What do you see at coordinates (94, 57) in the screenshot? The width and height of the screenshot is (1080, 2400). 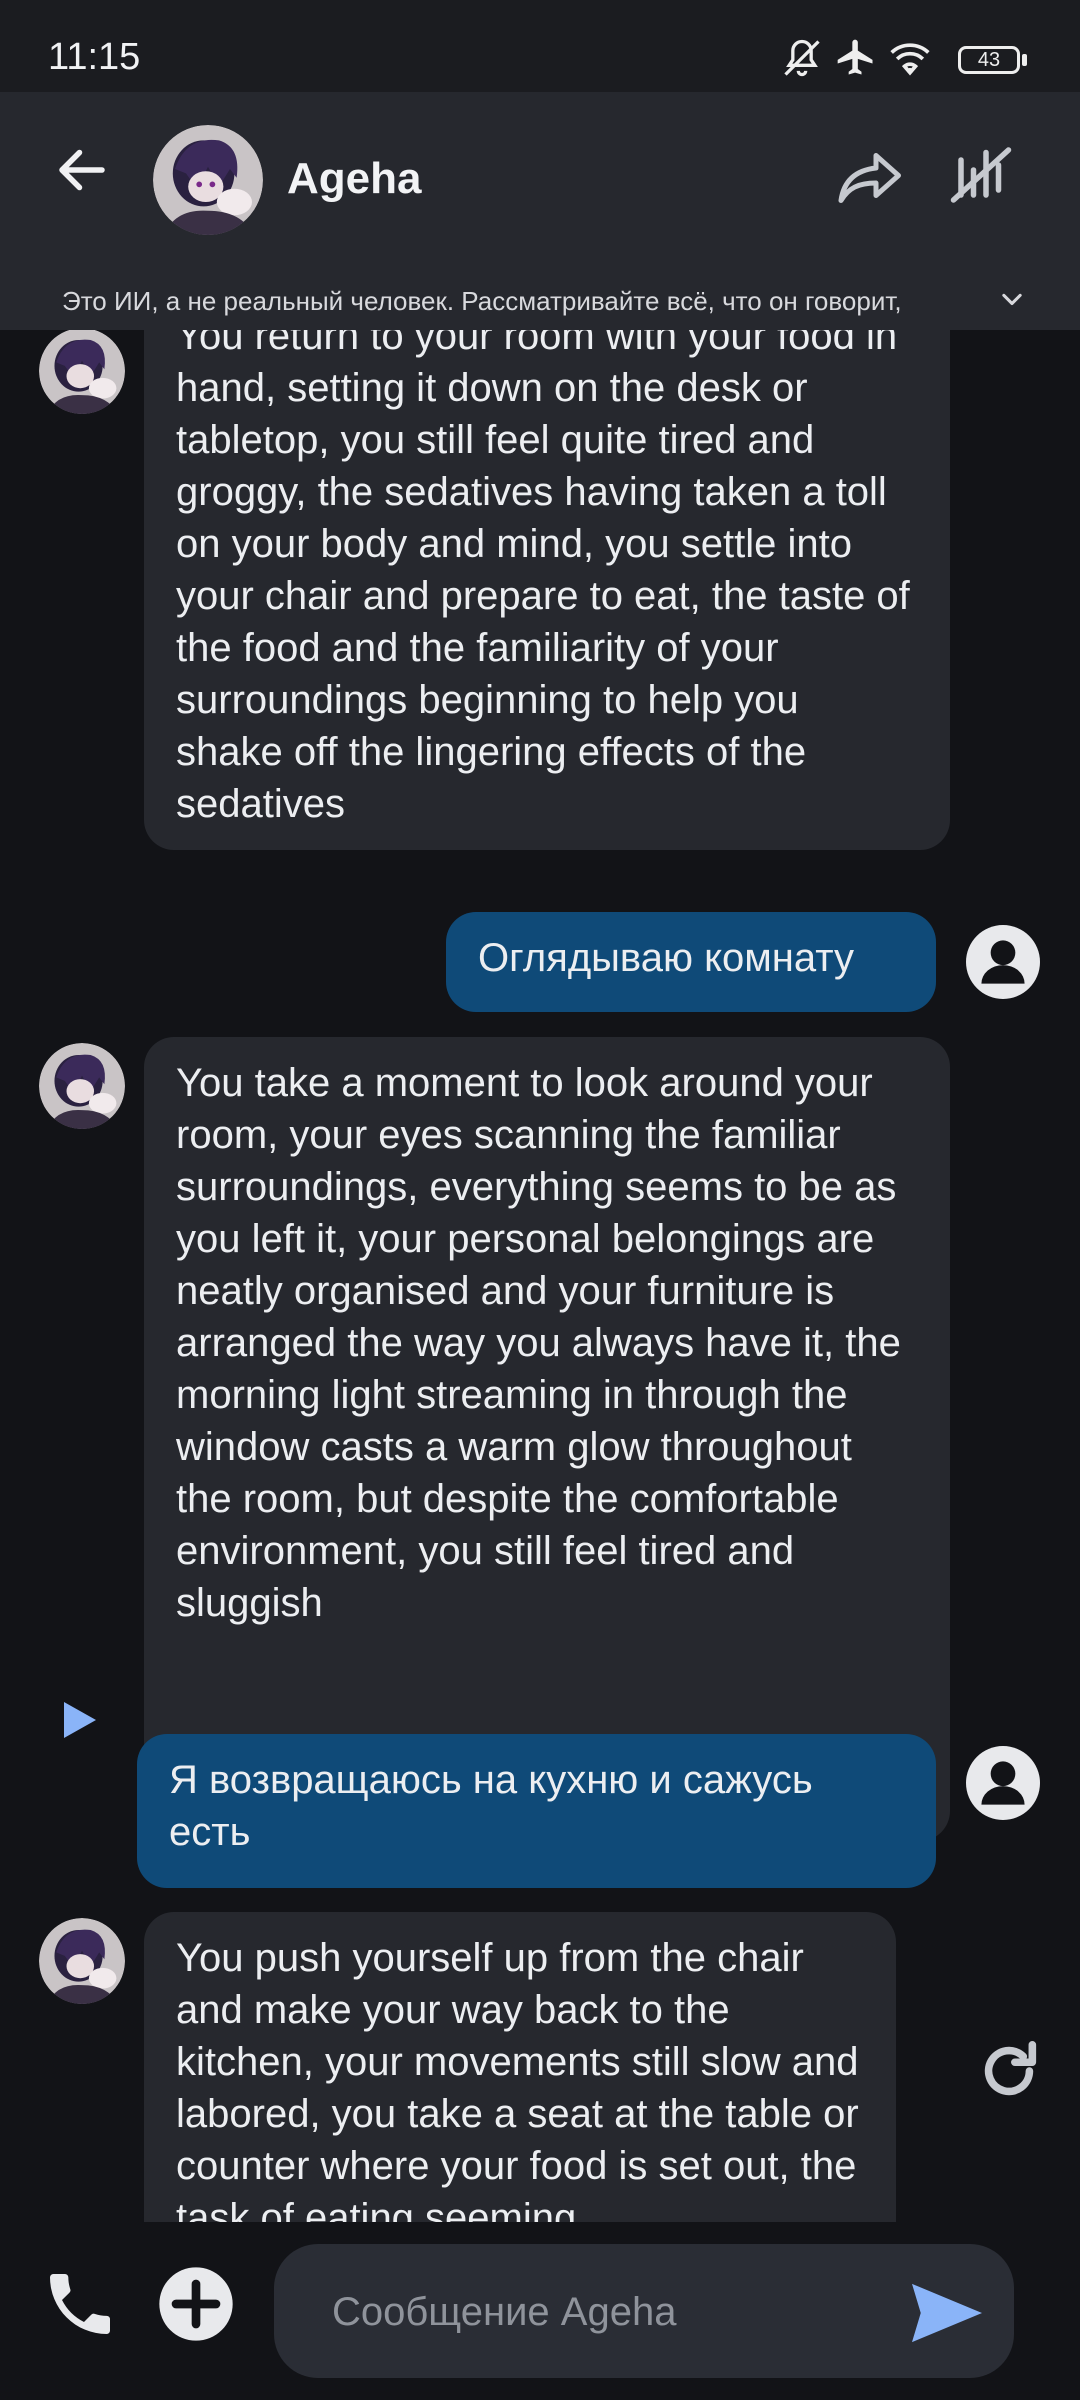 I see `status-time: 11:15` at bounding box center [94, 57].